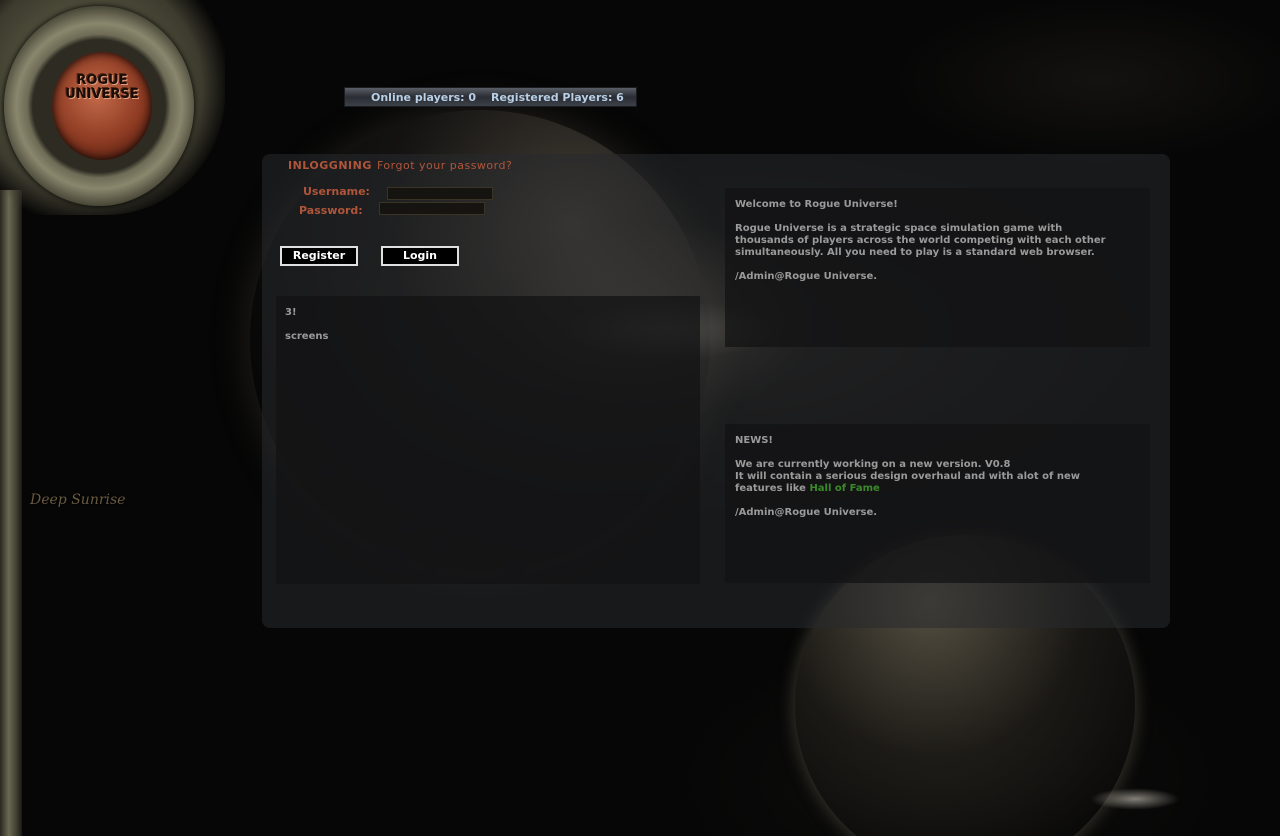 Image resolution: width=1280 pixels, height=836 pixels. I want to click on game-logo: ROGUE UNIVERSE, so click(102, 88).